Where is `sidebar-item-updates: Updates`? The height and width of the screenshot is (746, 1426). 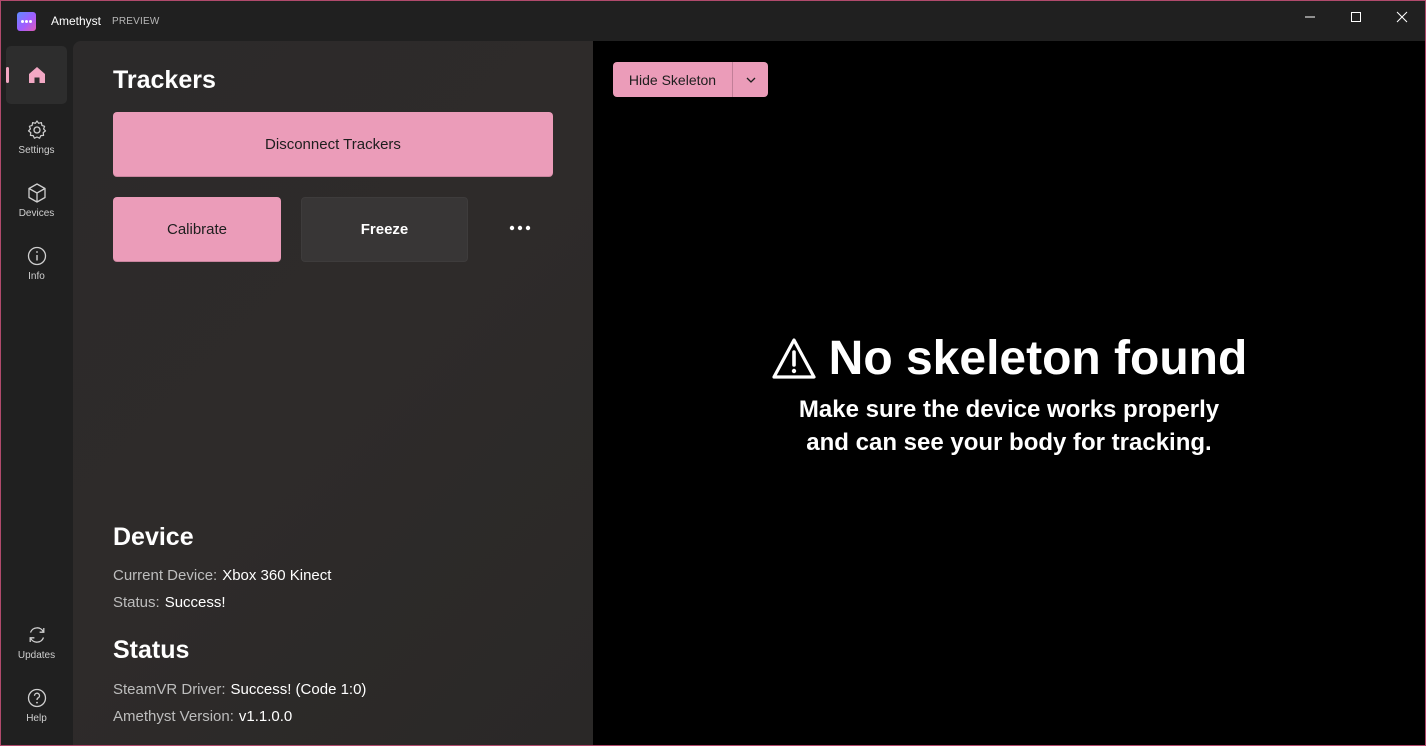 sidebar-item-updates: Updates is located at coordinates (36, 642).